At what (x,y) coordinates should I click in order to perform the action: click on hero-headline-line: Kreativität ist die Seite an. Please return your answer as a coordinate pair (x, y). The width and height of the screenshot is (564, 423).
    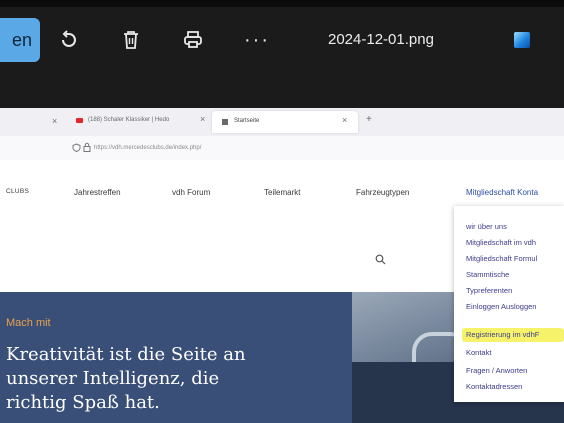
    Looking at the image, I should click on (126, 354).